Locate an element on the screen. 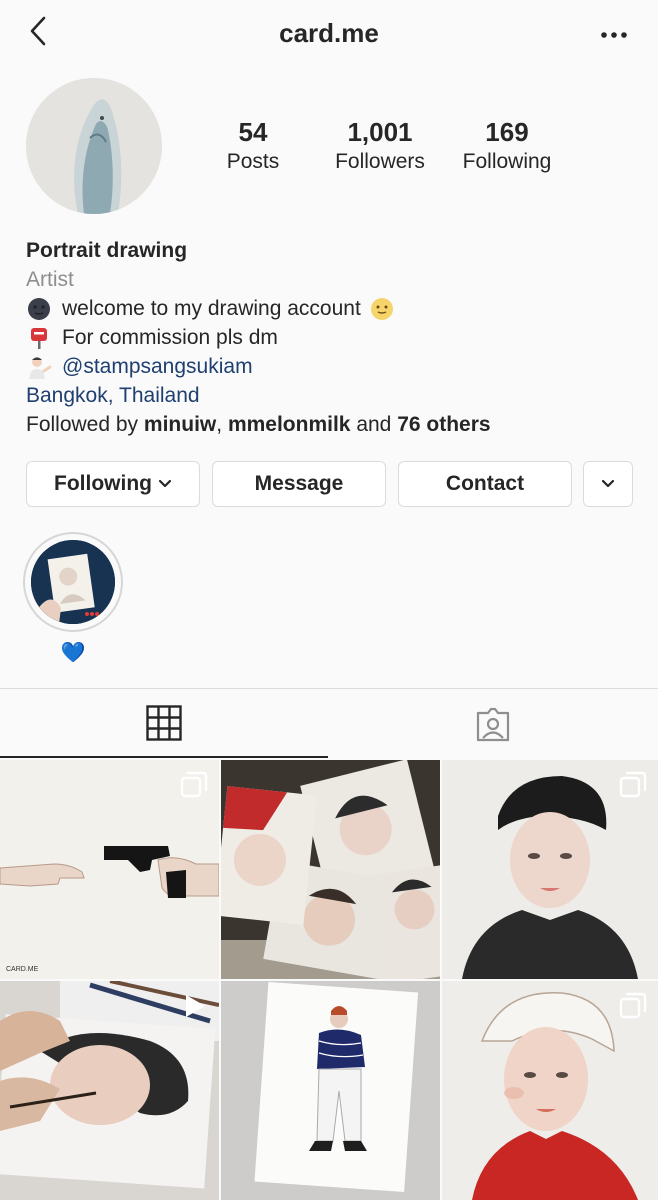  top-bar: card.me is located at coordinates (329, 35).